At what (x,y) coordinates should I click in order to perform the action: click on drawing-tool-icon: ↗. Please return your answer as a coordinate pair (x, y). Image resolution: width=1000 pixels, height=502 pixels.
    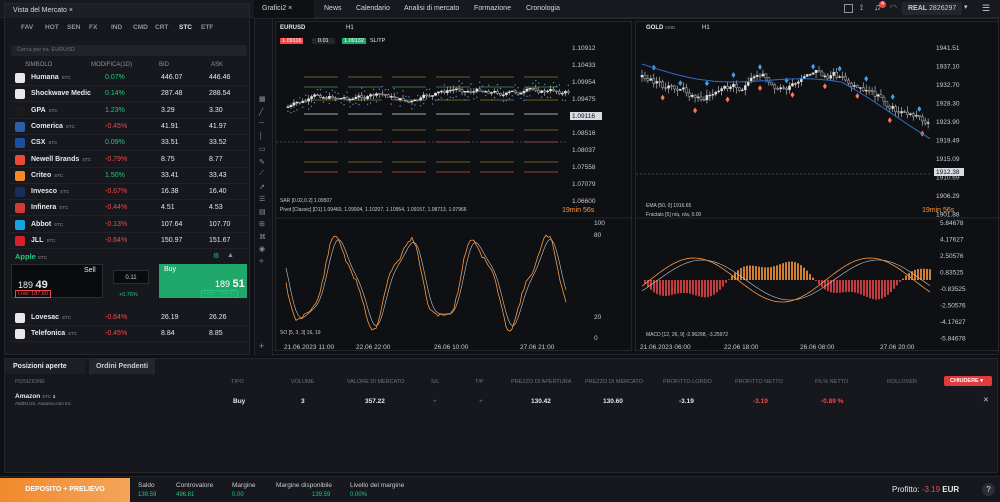
    Looking at the image, I should click on (262, 187).